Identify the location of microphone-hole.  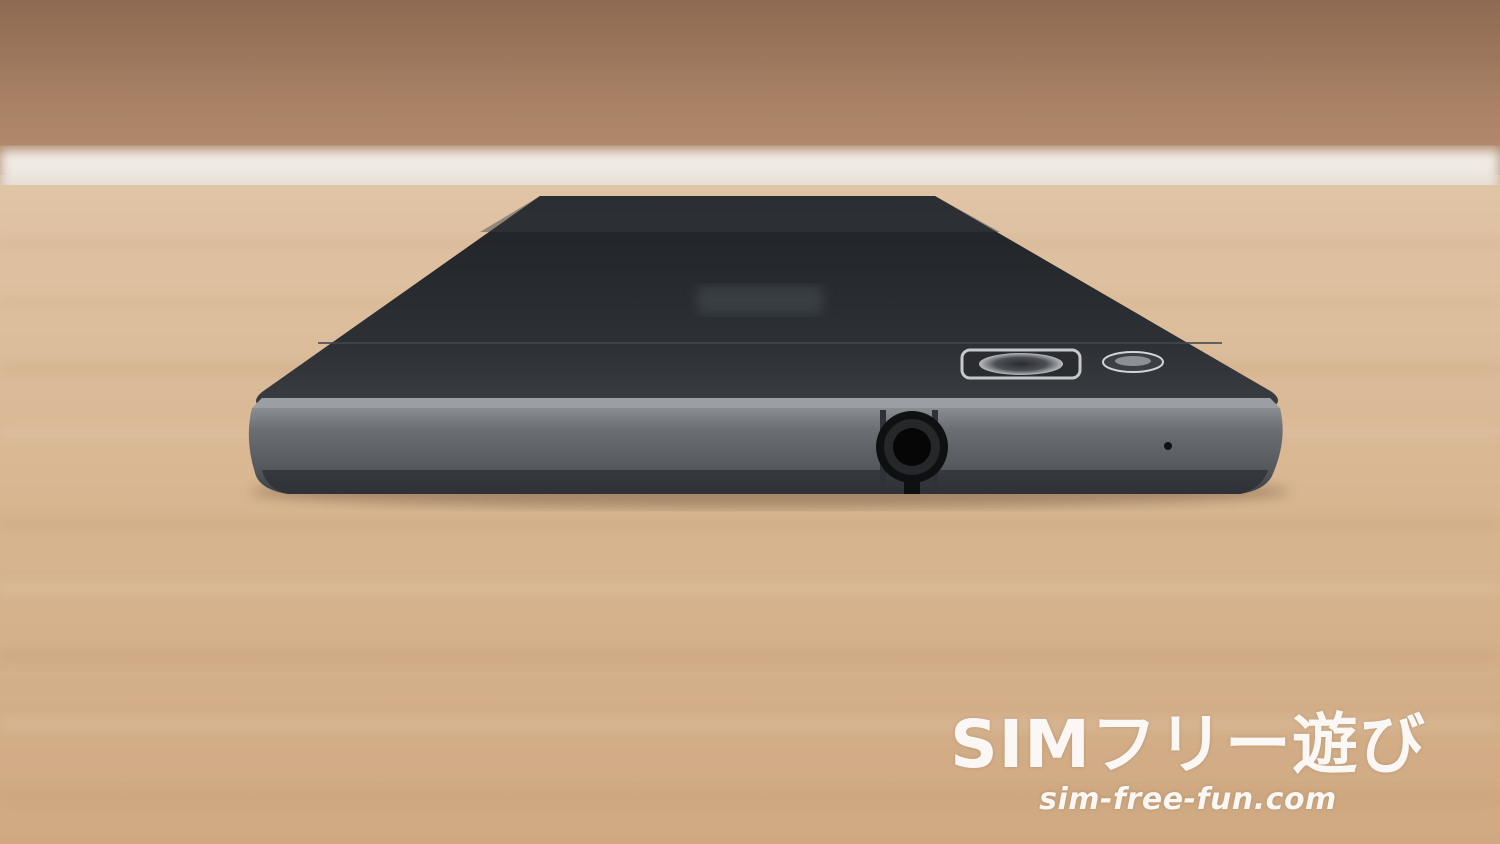
(1168, 446).